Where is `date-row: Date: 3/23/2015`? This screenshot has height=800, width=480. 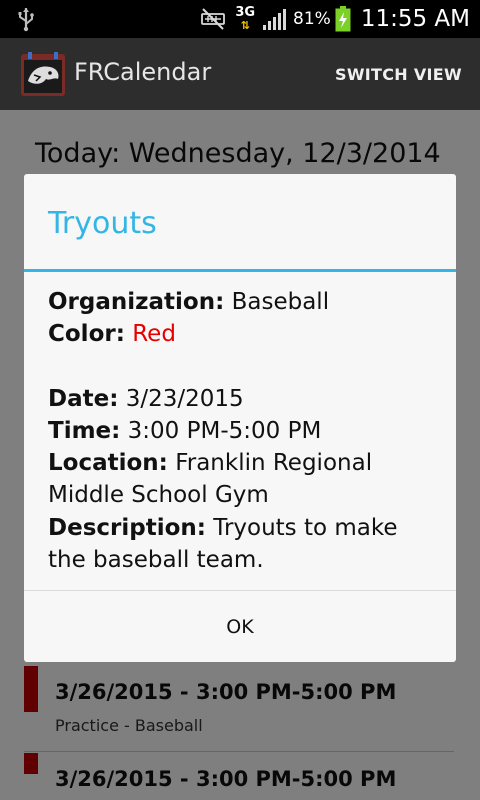
date-row: Date: 3/23/2015 is located at coordinates (243, 399).